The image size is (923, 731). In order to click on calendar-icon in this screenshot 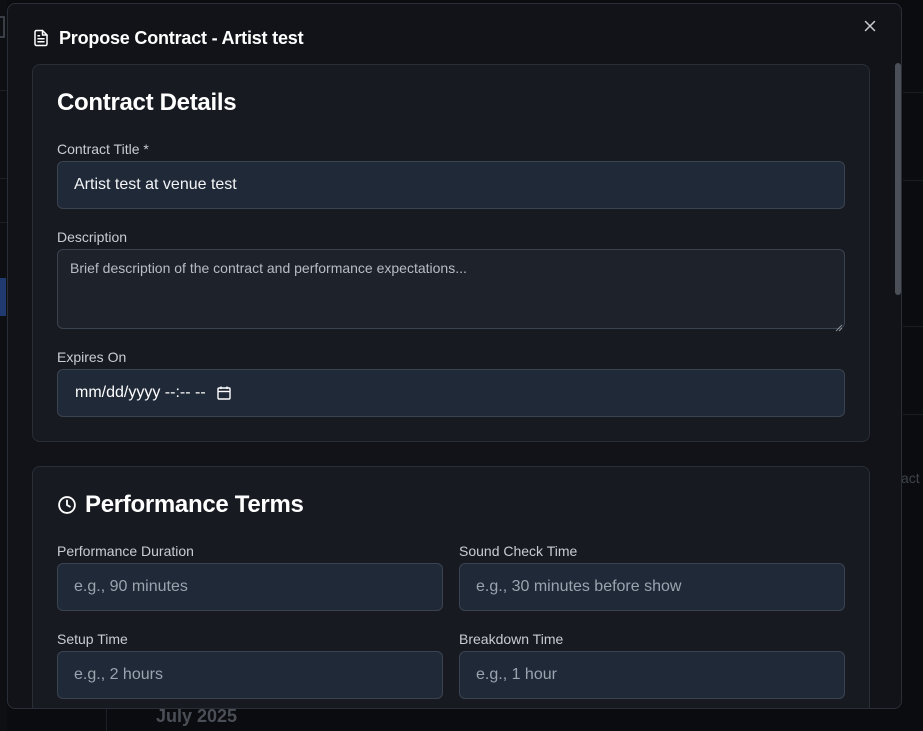, I will do `click(224, 393)`.